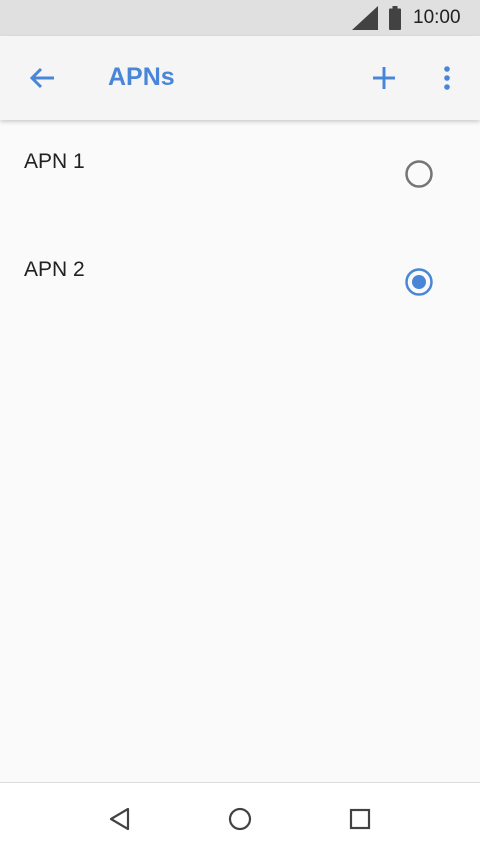 This screenshot has height=855, width=480. What do you see at coordinates (419, 282) in the screenshot?
I see `radio-selected-icon` at bounding box center [419, 282].